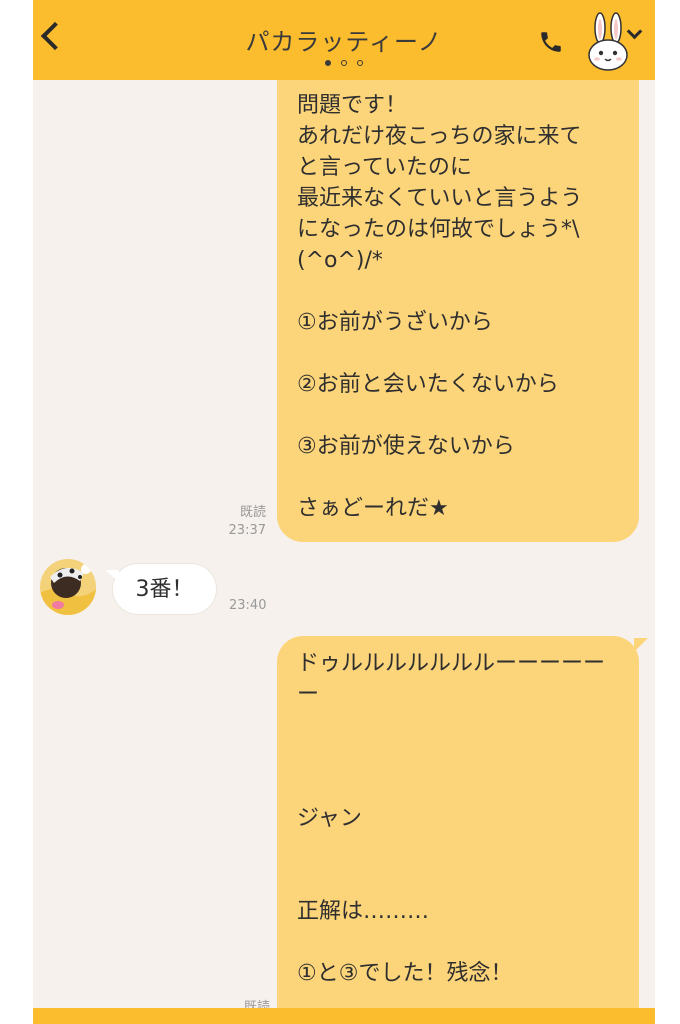  I want to click on message-line: ①お前がうざいから, so click(395, 322).